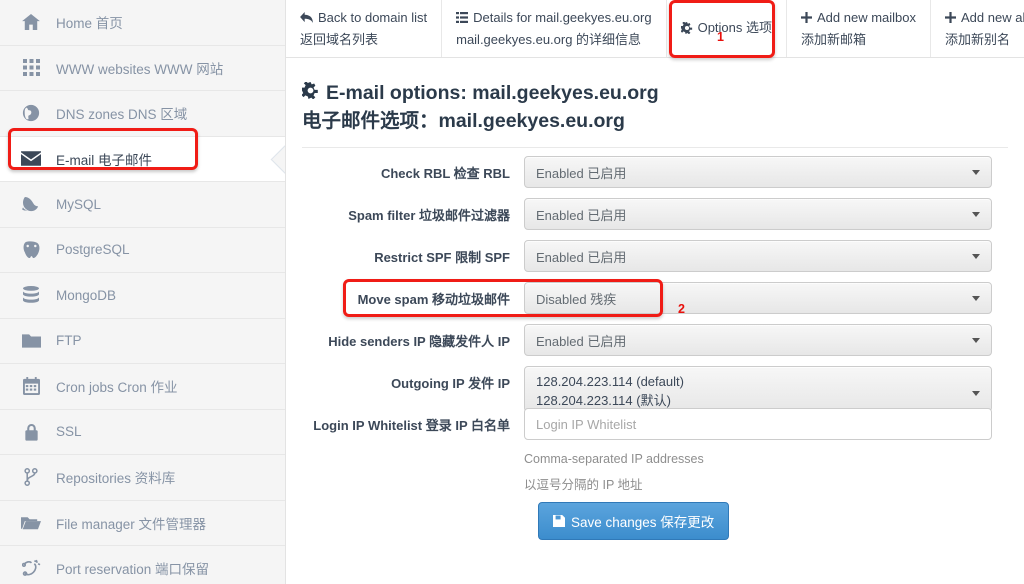 This screenshot has height=584, width=1024. What do you see at coordinates (758, 298) in the screenshot?
I see `move-spam-select: Disabled 残疾` at bounding box center [758, 298].